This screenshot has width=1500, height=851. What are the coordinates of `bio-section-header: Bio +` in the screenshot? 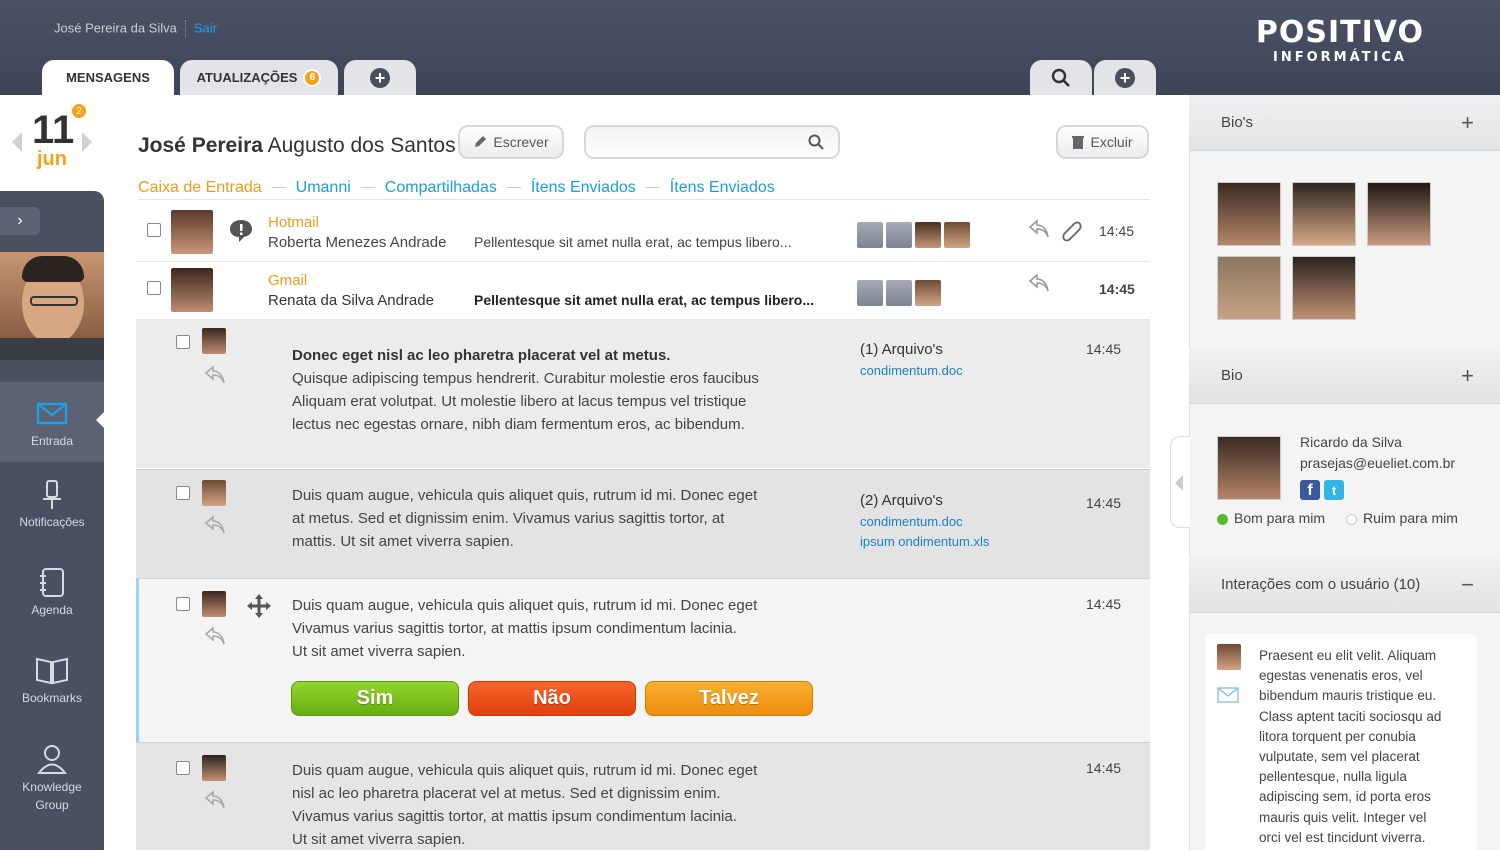 It's located at (1344, 376).